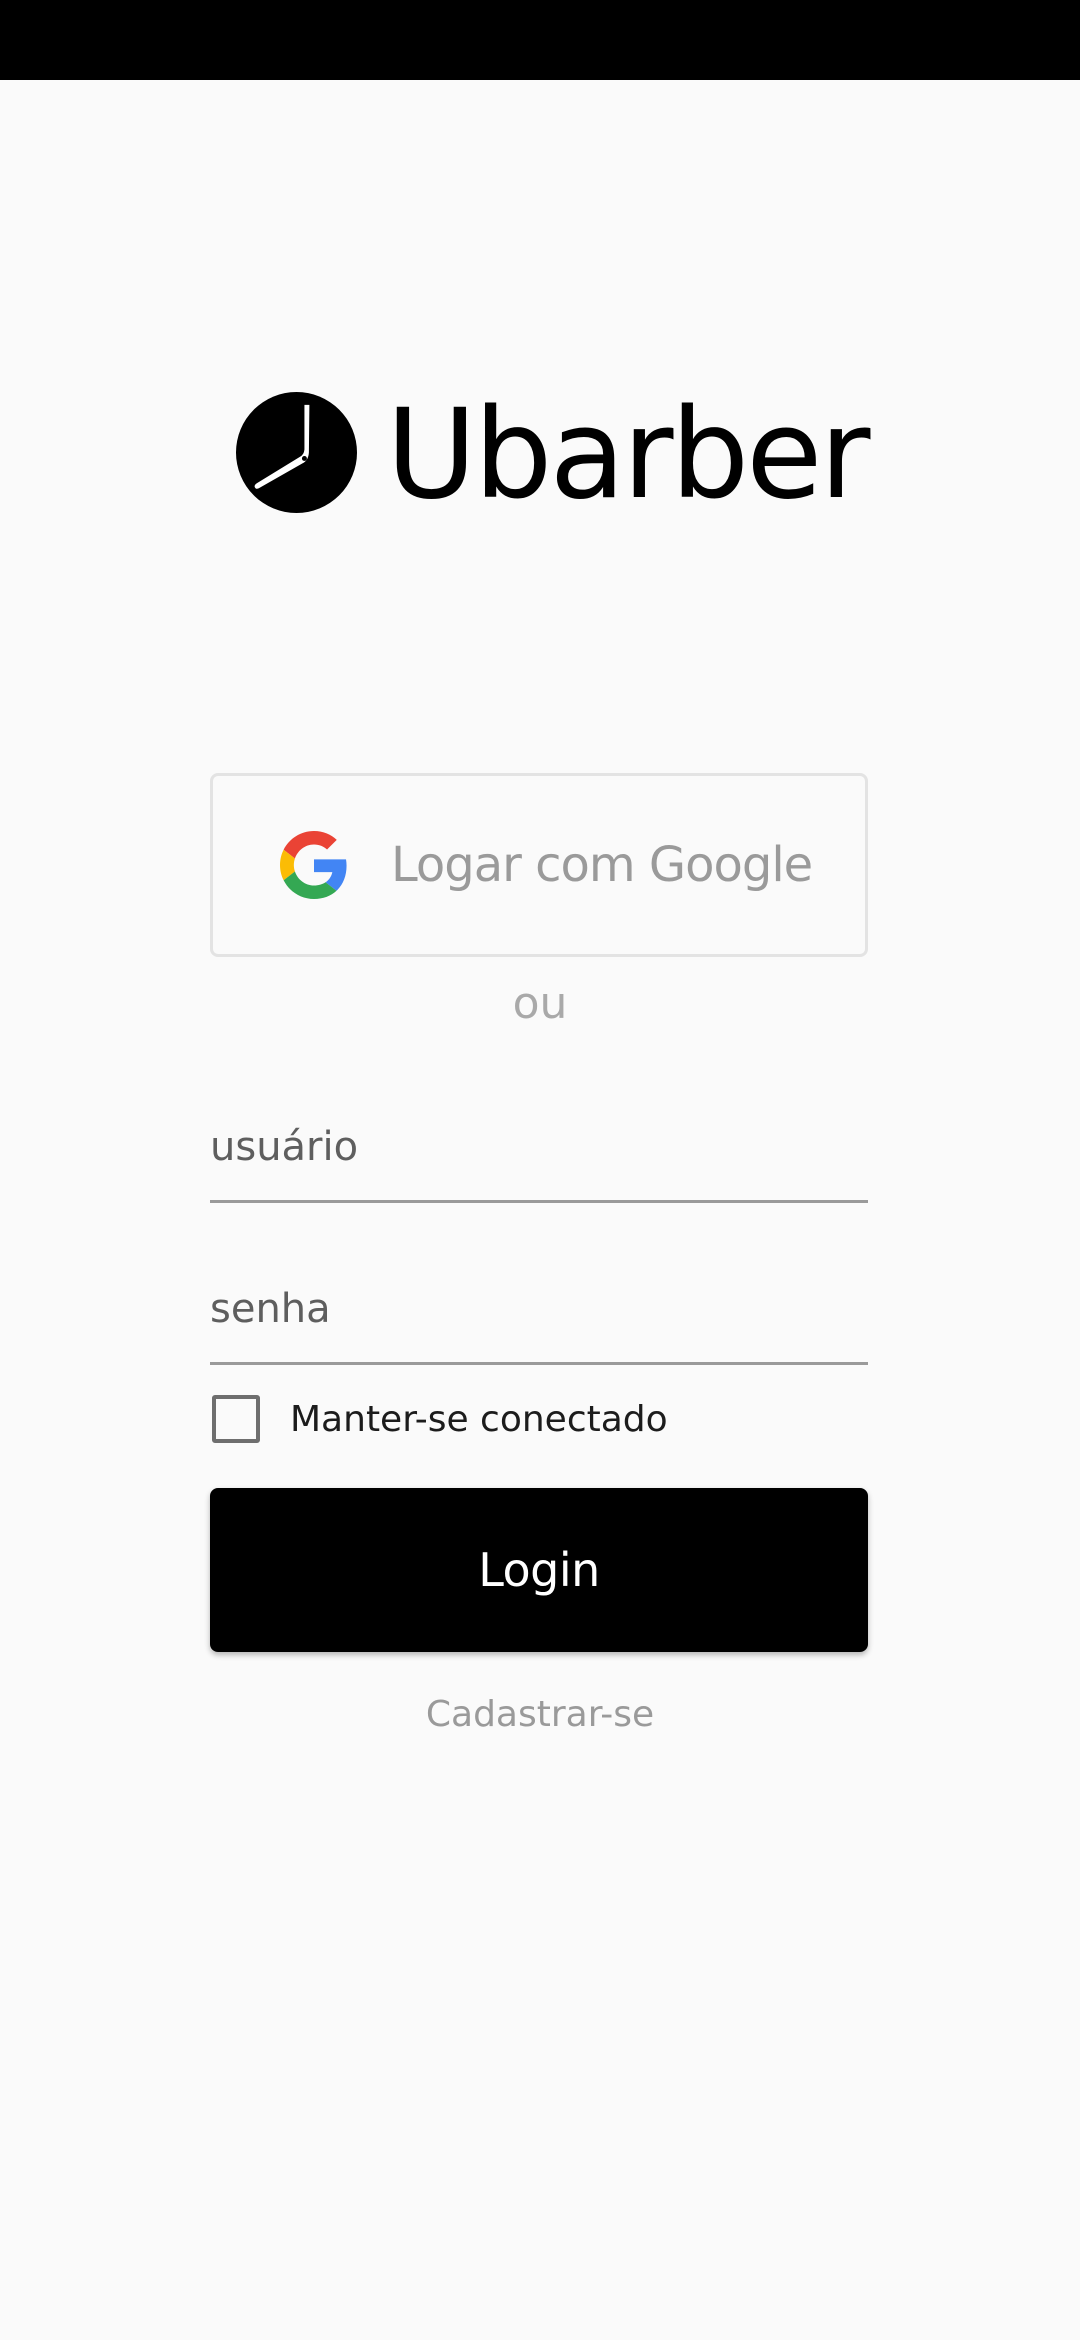  What do you see at coordinates (236, 1419) in the screenshot?
I see `remember-me-checkbox` at bounding box center [236, 1419].